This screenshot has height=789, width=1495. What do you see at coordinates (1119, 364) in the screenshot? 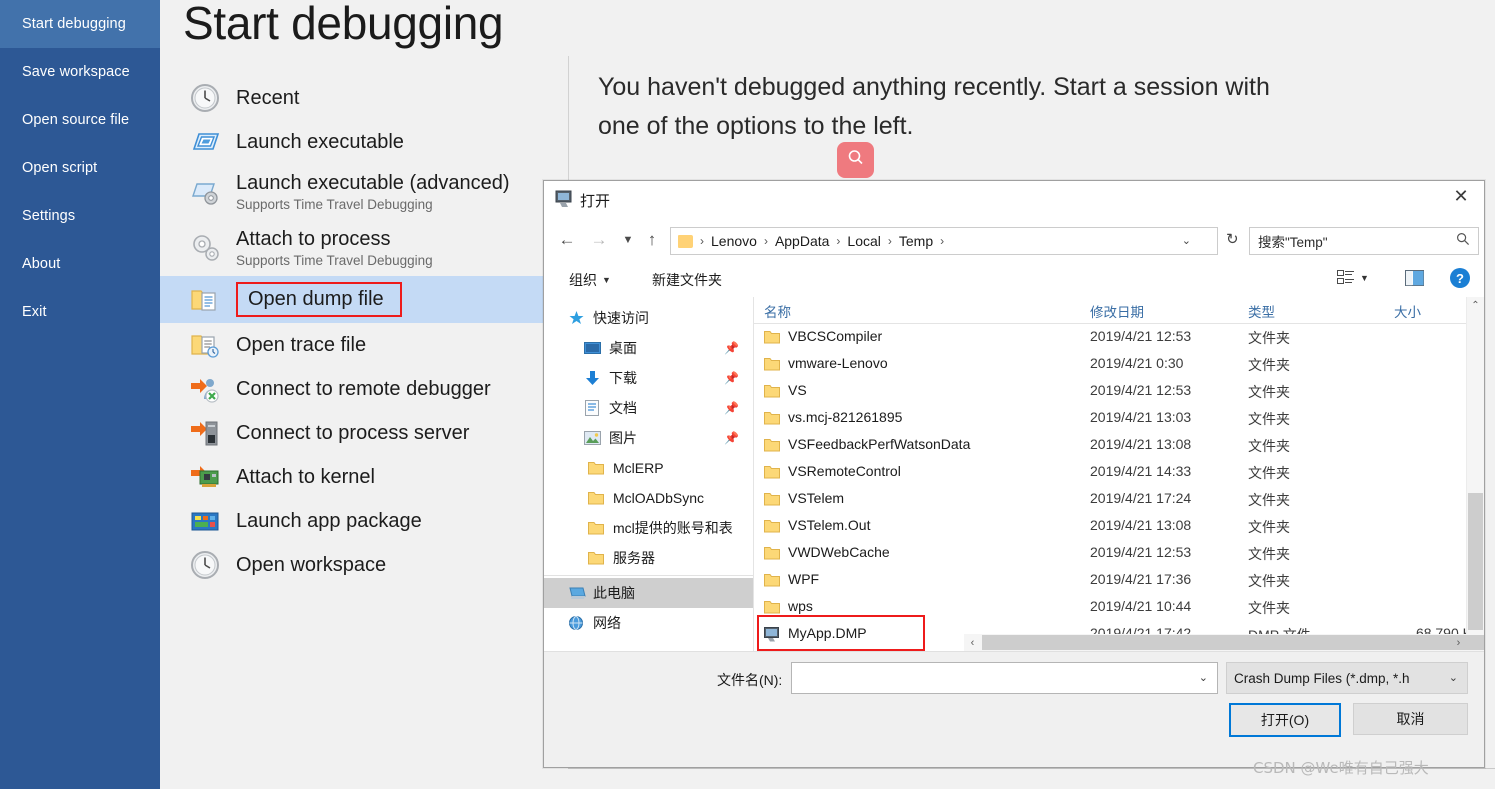
I see `table-row: vmware-Lenovo 2019/4/21 0:30 文件夹` at bounding box center [1119, 364].